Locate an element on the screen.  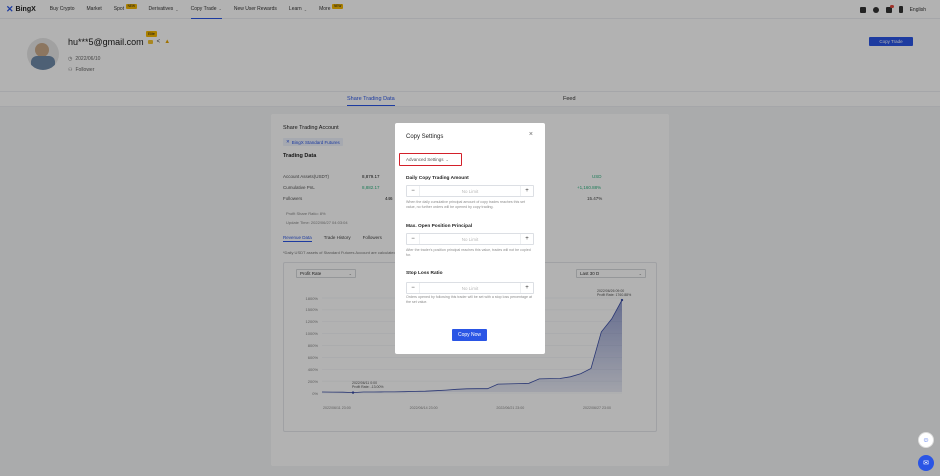
chevron-down-icon: ⌄ is located at coordinates (447, 159).